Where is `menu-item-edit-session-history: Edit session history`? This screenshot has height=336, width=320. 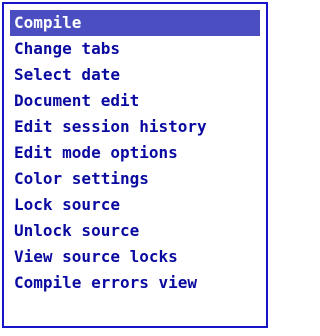 menu-item-edit-session-history: Edit session history is located at coordinates (135, 127).